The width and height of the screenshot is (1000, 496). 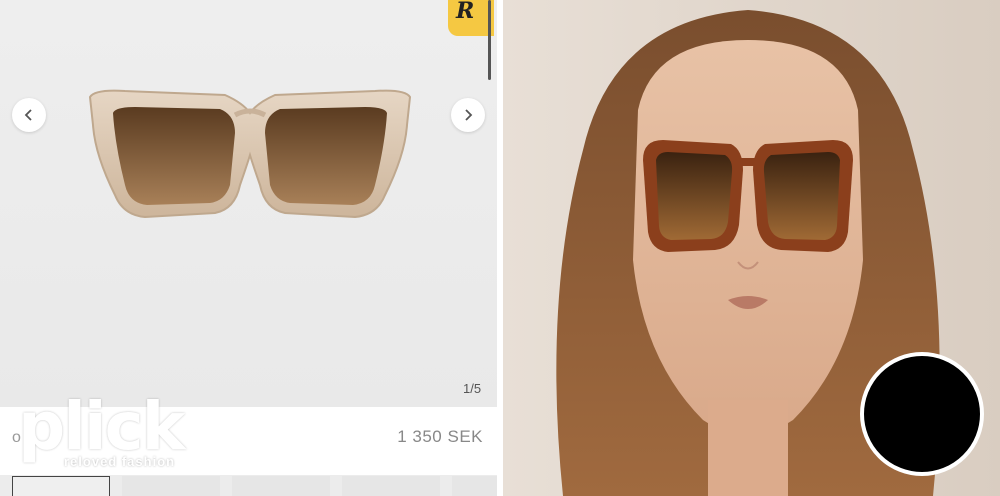 What do you see at coordinates (250, 154) in the screenshot?
I see `sunglasses-image` at bounding box center [250, 154].